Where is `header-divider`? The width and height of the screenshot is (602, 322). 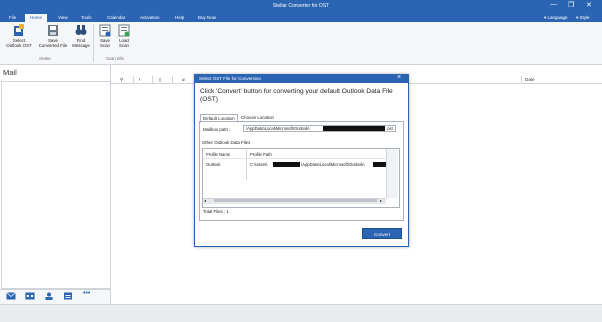 header-divider is located at coordinates (294, 158).